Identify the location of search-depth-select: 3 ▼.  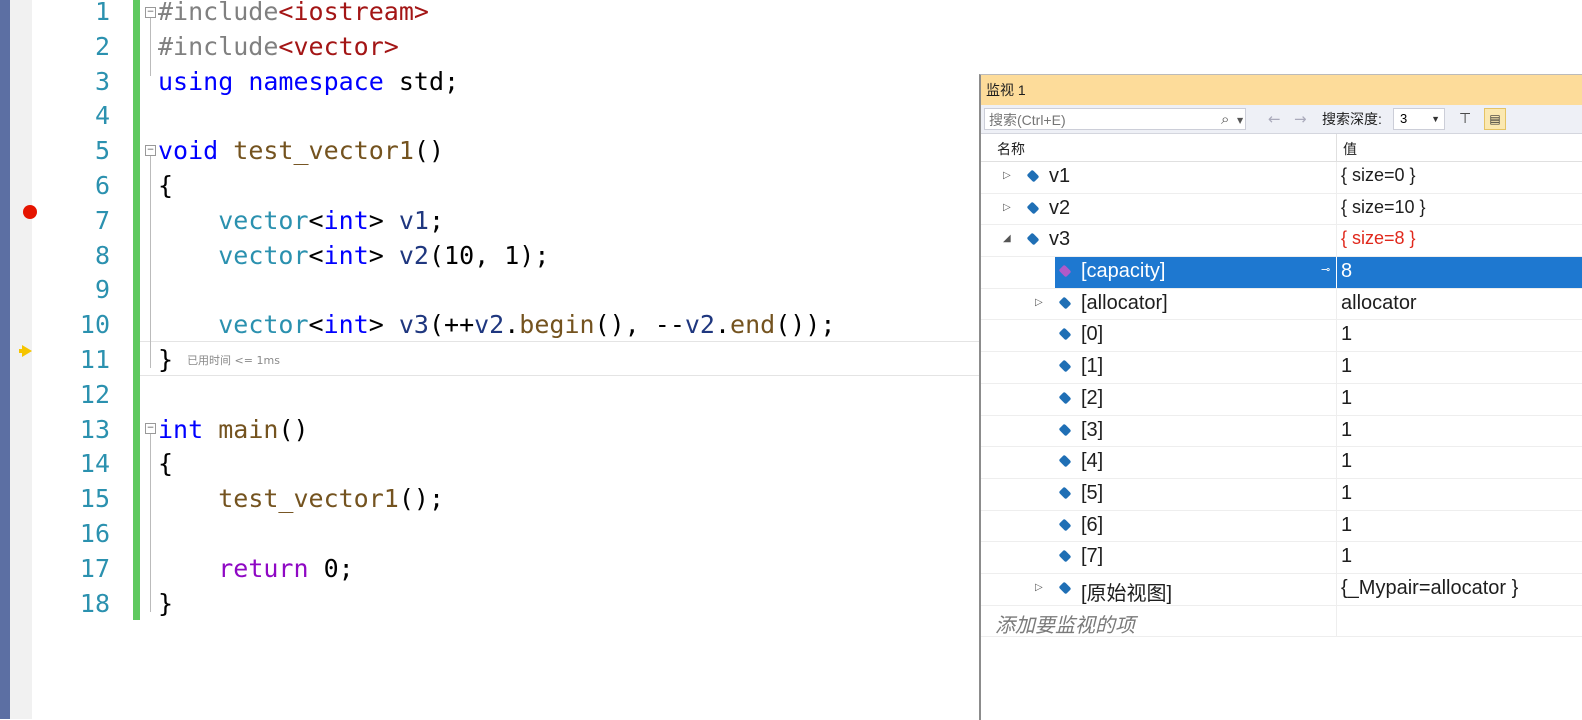
(1419, 119).